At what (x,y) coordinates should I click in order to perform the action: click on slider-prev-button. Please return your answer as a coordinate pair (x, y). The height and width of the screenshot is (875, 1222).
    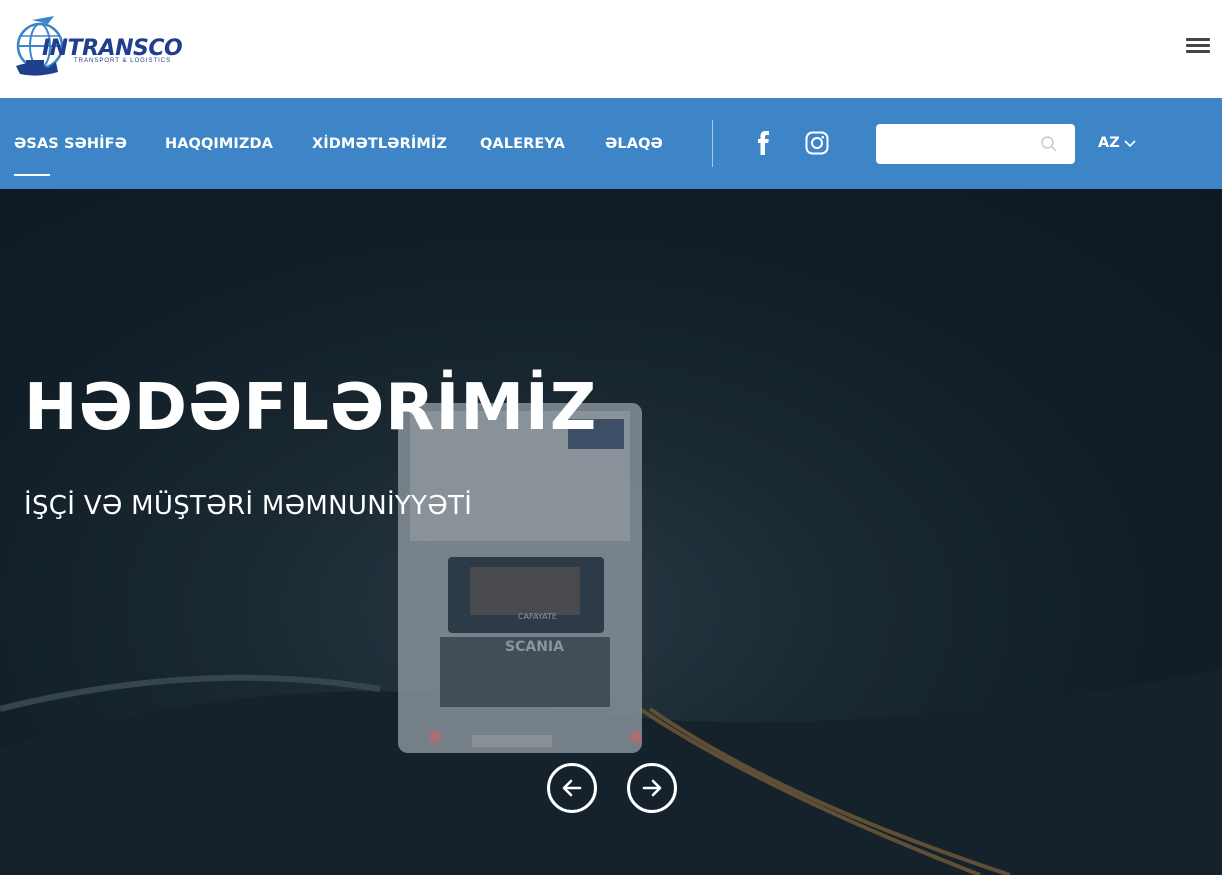
    Looking at the image, I should click on (572, 788).